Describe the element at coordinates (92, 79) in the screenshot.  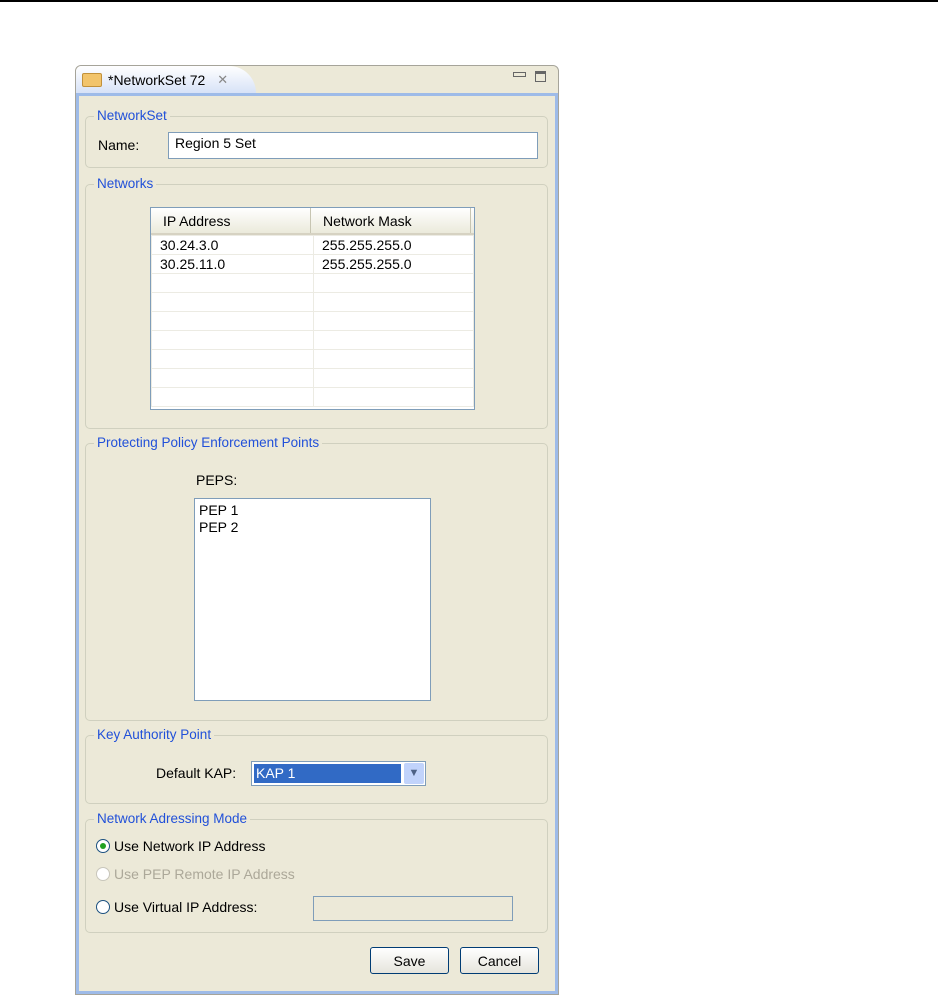
I see `folder-open-icon` at that location.